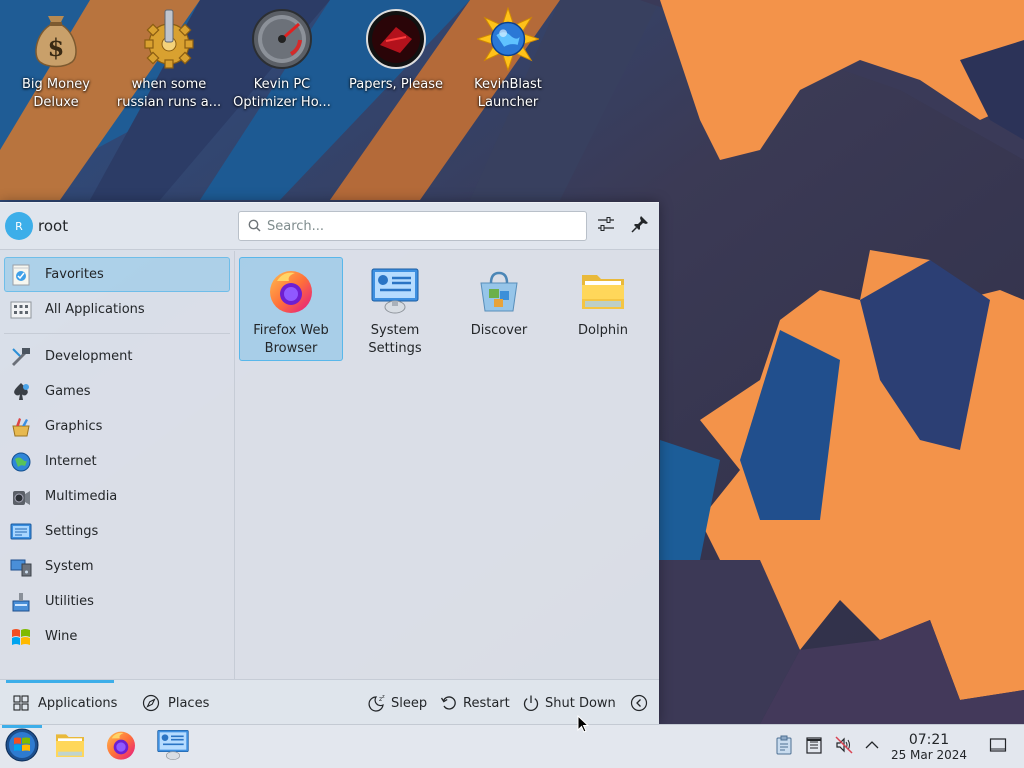 This screenshot has height=768, width=1024. What do you see at coordinates (69, 566) in the screenshot?
I see `category-label: System` at bounding box center [69, 566].